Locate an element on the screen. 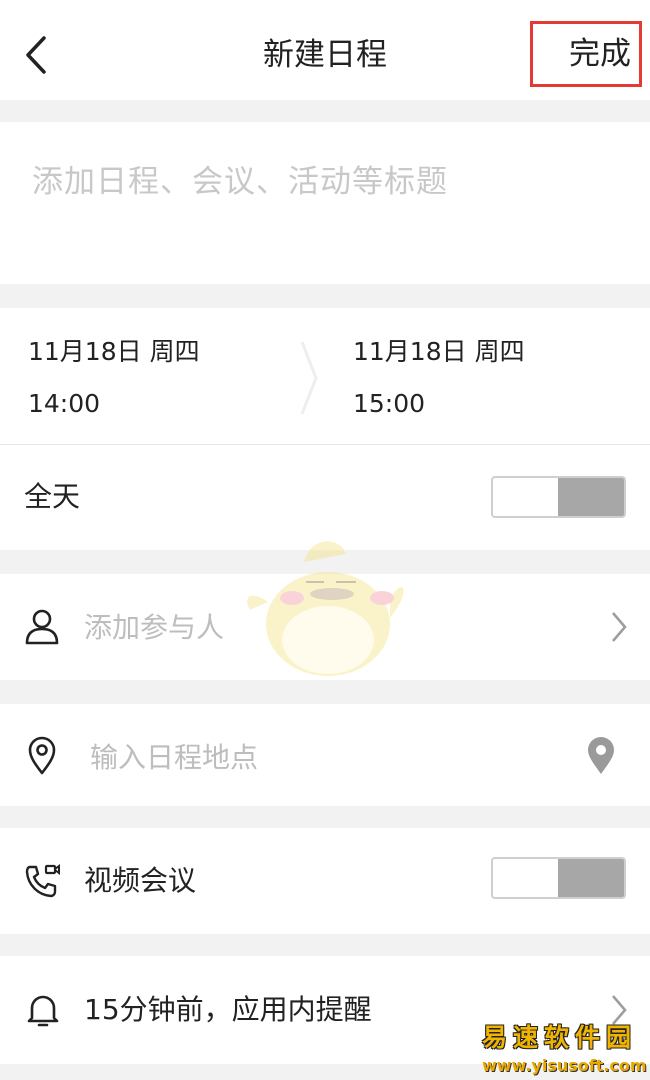 This screenshot has width=650, height=1080. bell-icon is located at coordinates (43, 1011).